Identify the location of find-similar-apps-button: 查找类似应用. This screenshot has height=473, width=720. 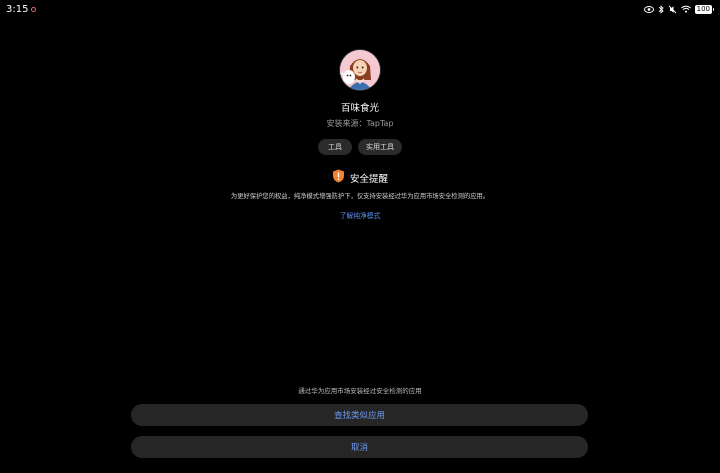
(359, 415).